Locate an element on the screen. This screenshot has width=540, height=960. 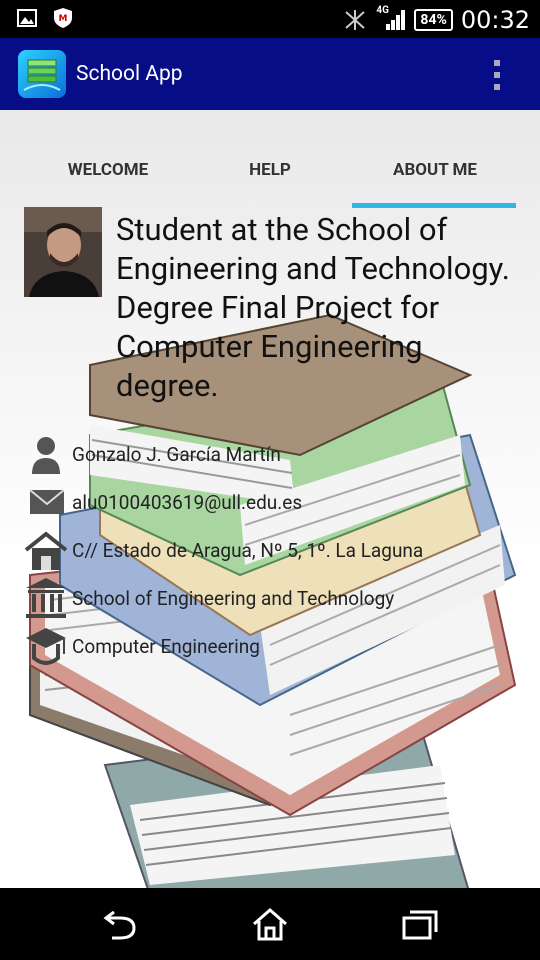
info-row-email: alu0100403619@ull.edu.es is located at coordinates (163, 502).